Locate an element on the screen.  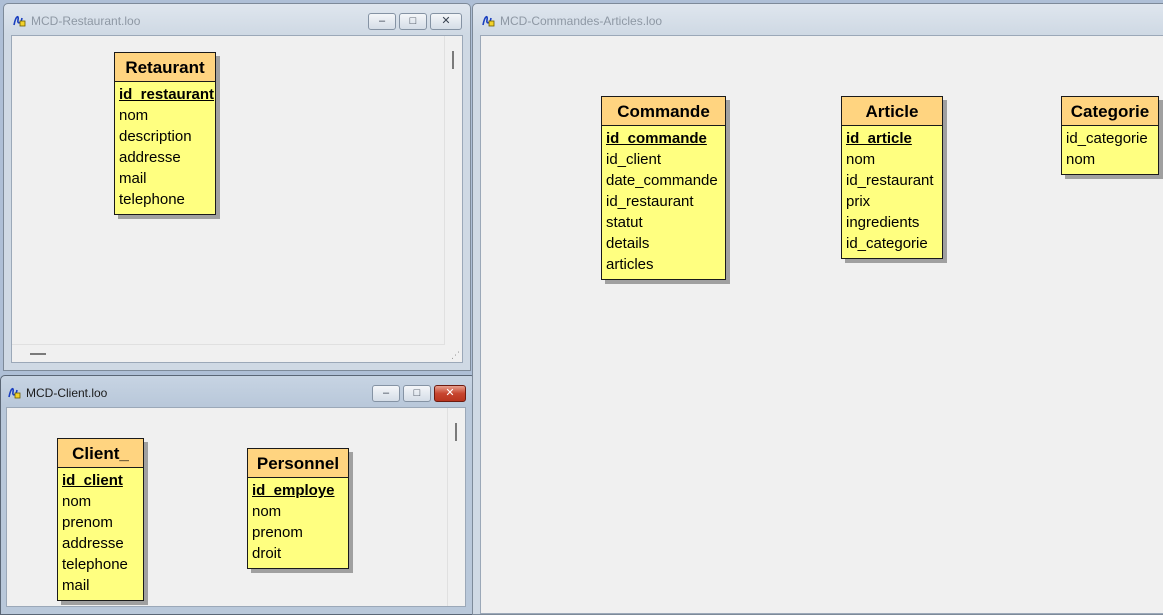
entity-attribute-key: id_employe is located at coordinates (293, 490).